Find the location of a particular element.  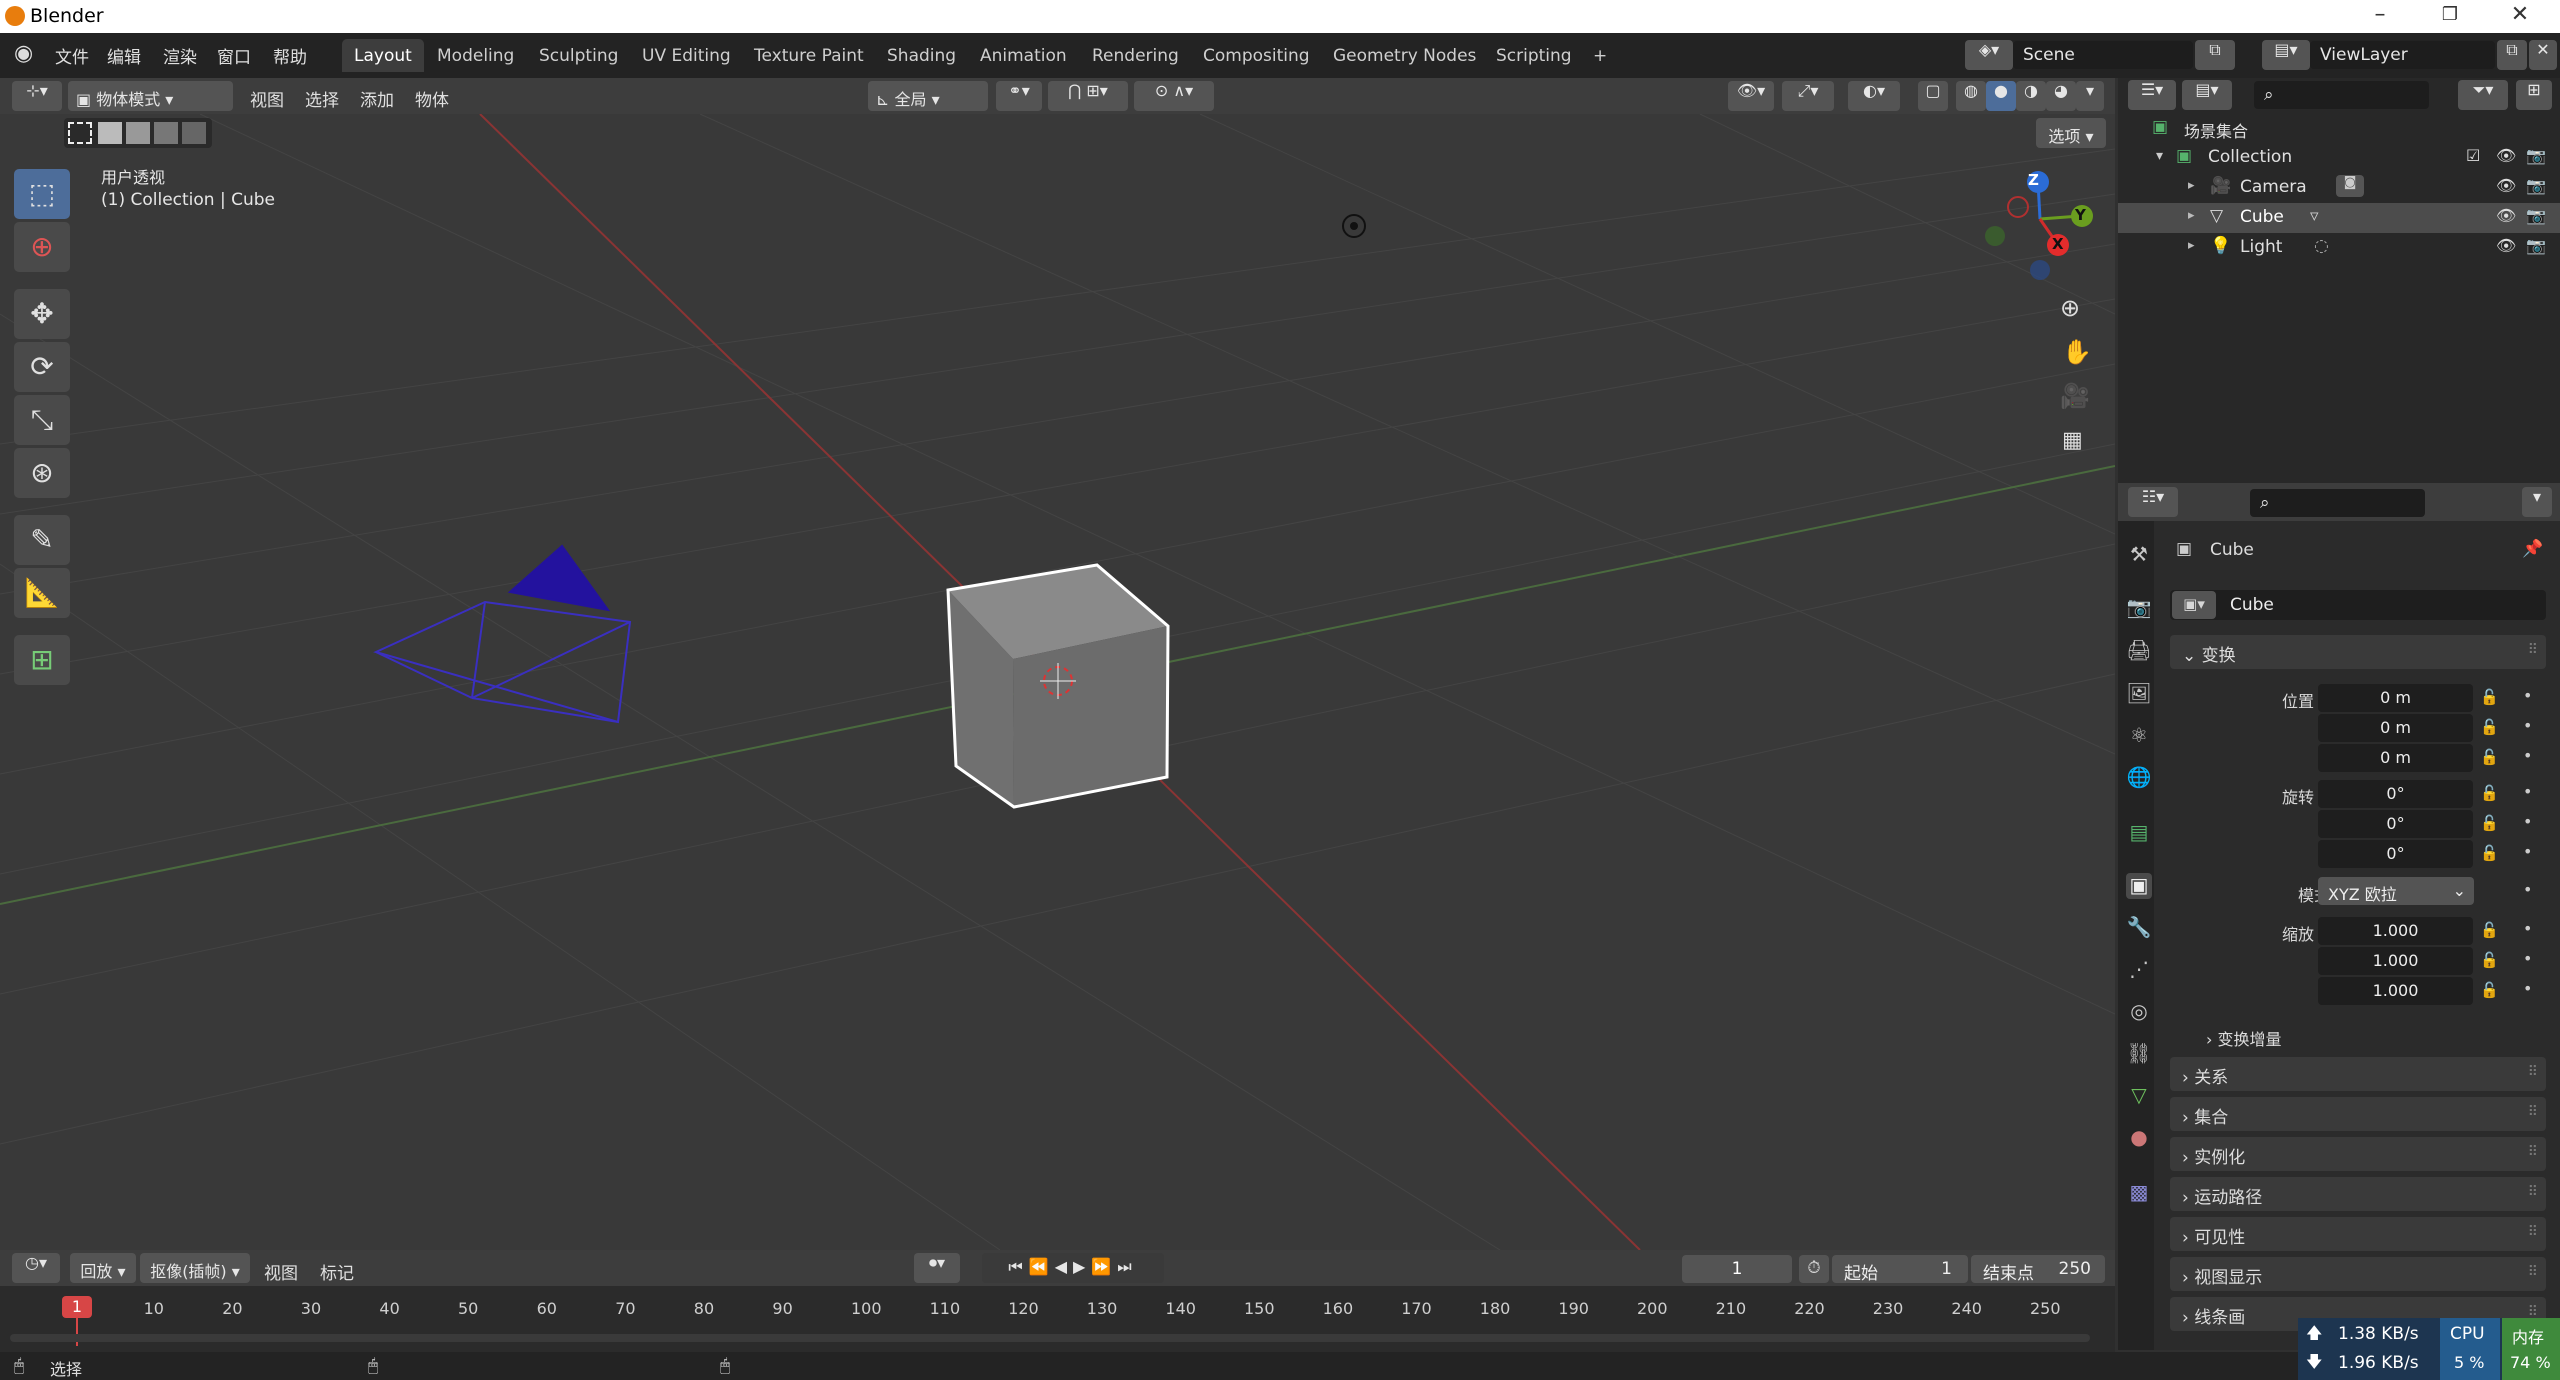

shading-wireframe-button: ◍ is located at coordinates (1971, 96).